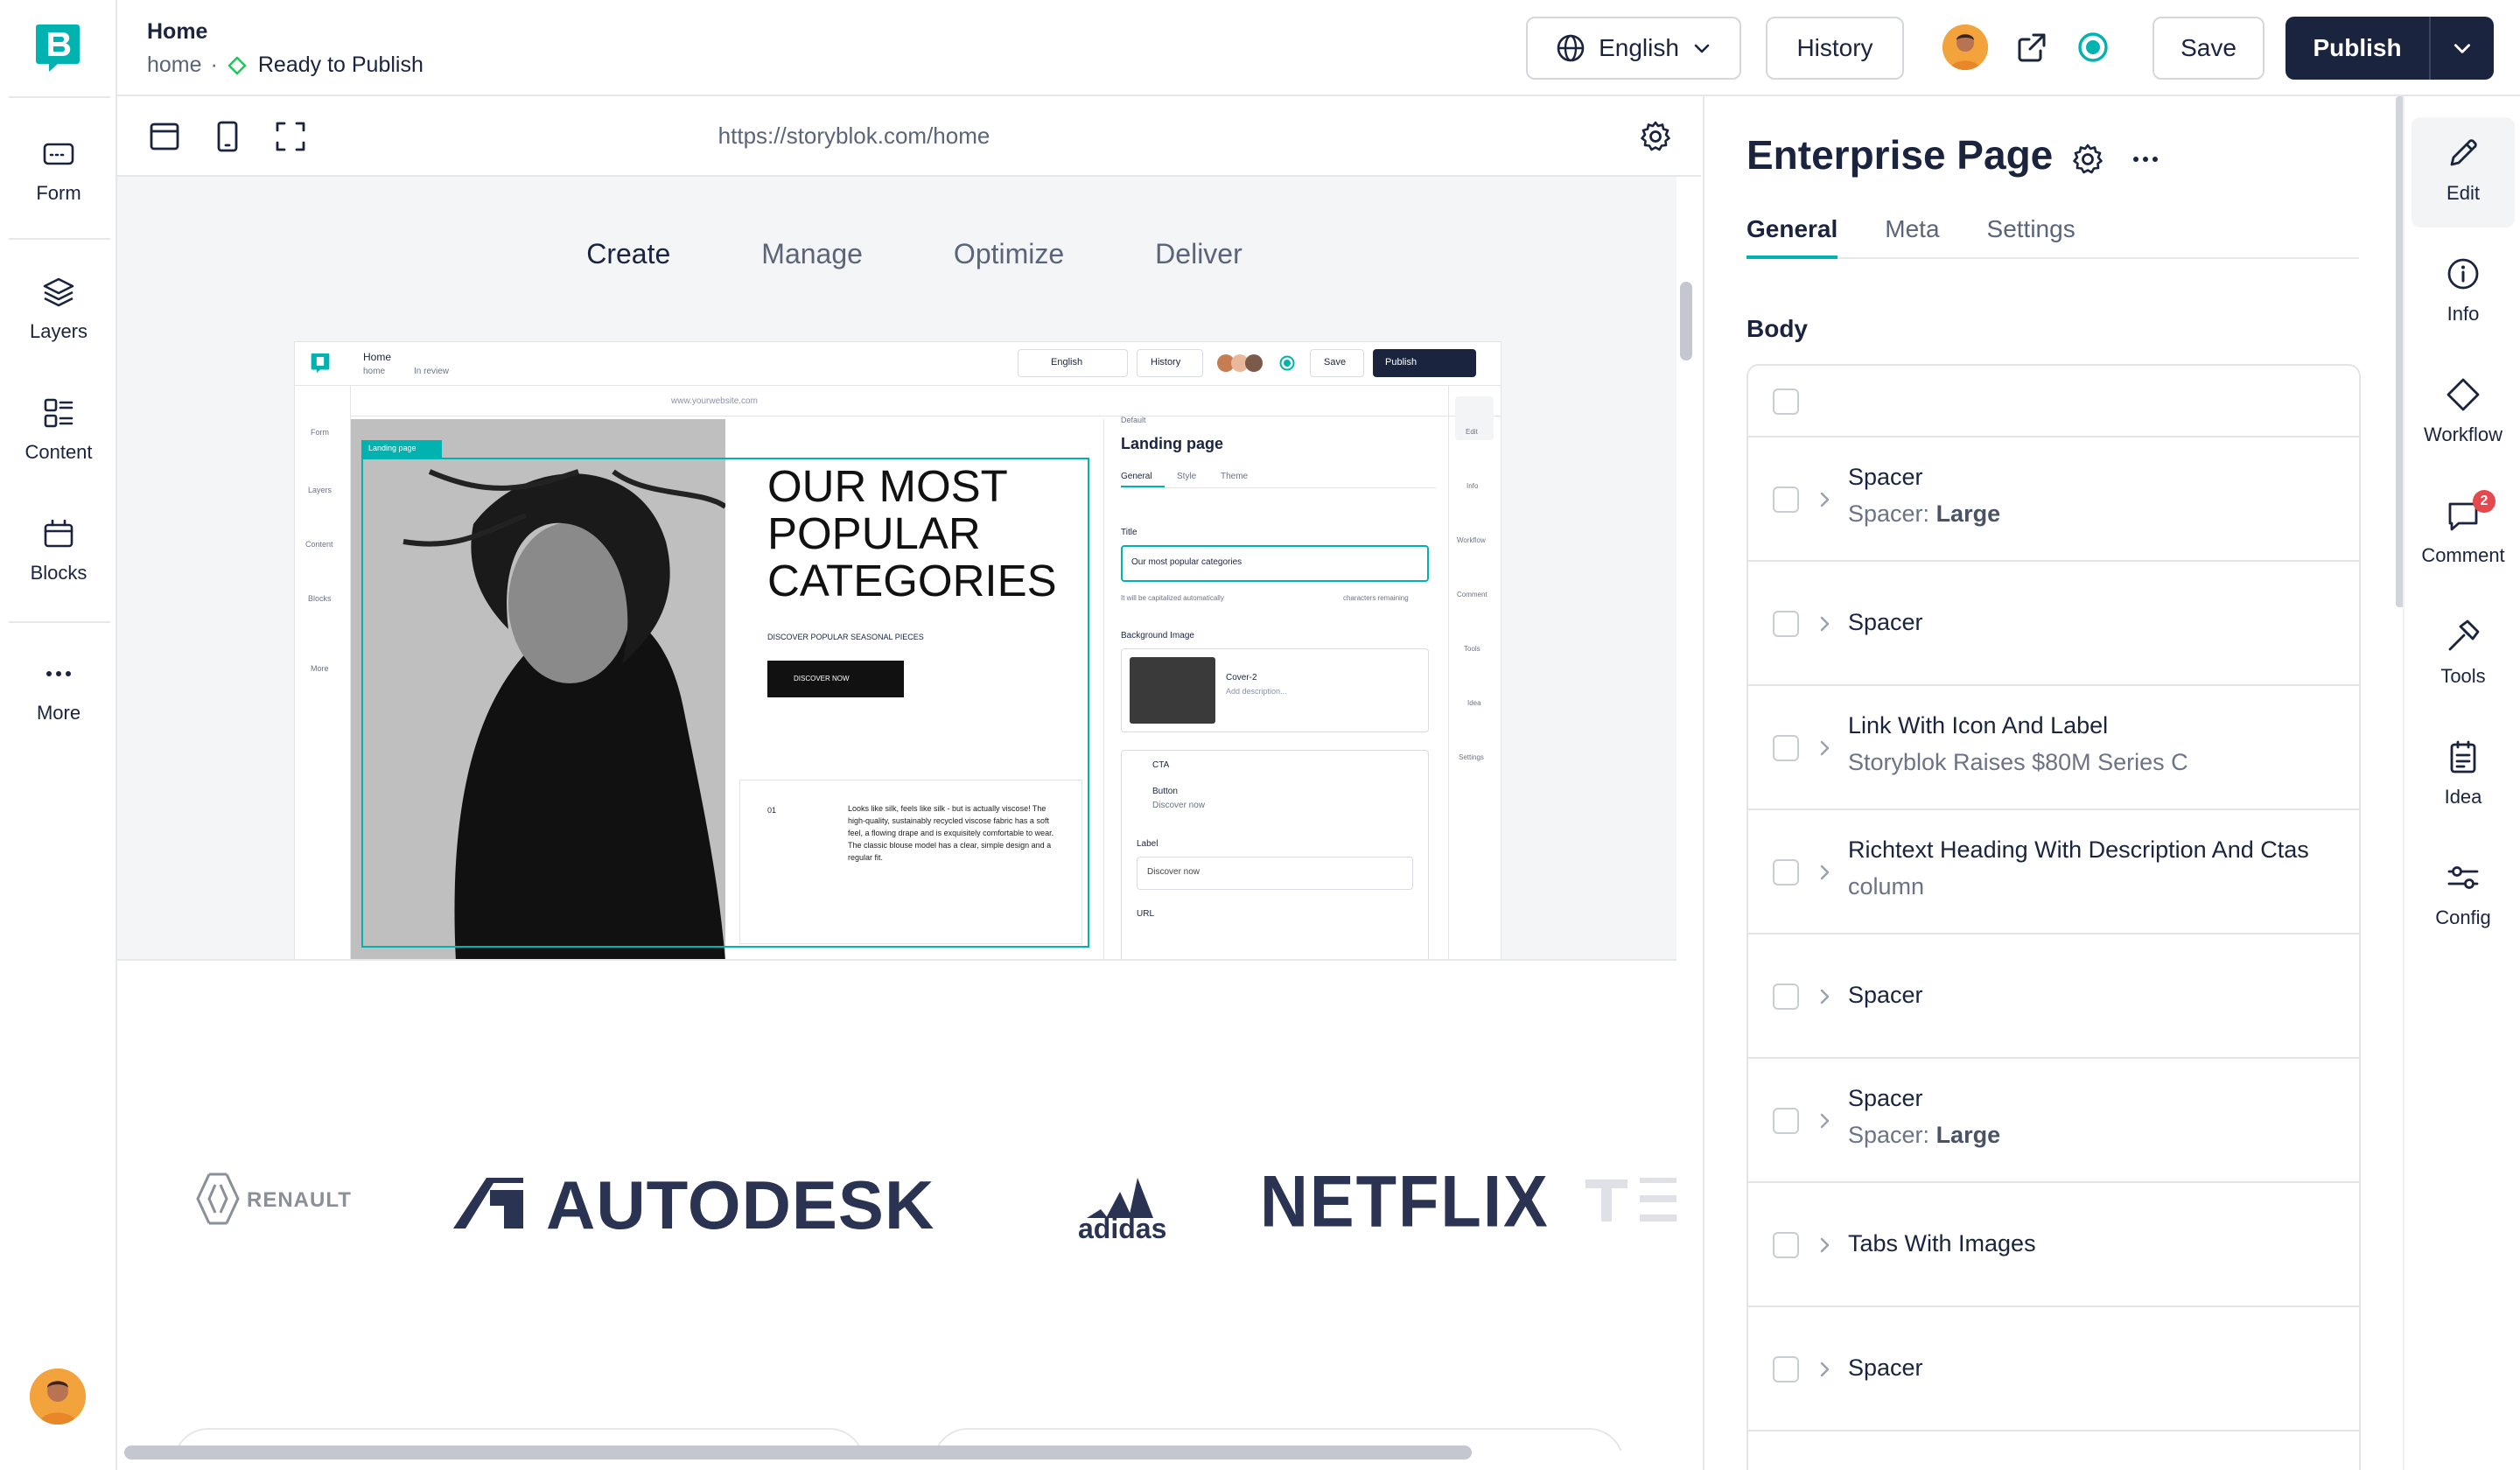  I want to click on tab-settings: Settings, so click(2031, 237).